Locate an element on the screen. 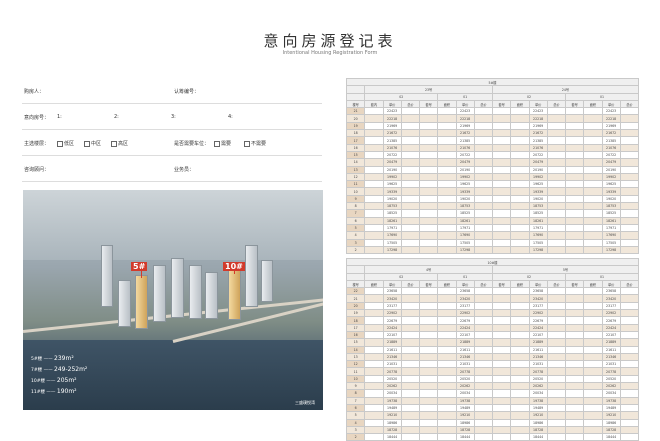 Image resolution: width=660 pixels, height=441 pixels. table-cell: 10 is located at coordinates (355, 379).